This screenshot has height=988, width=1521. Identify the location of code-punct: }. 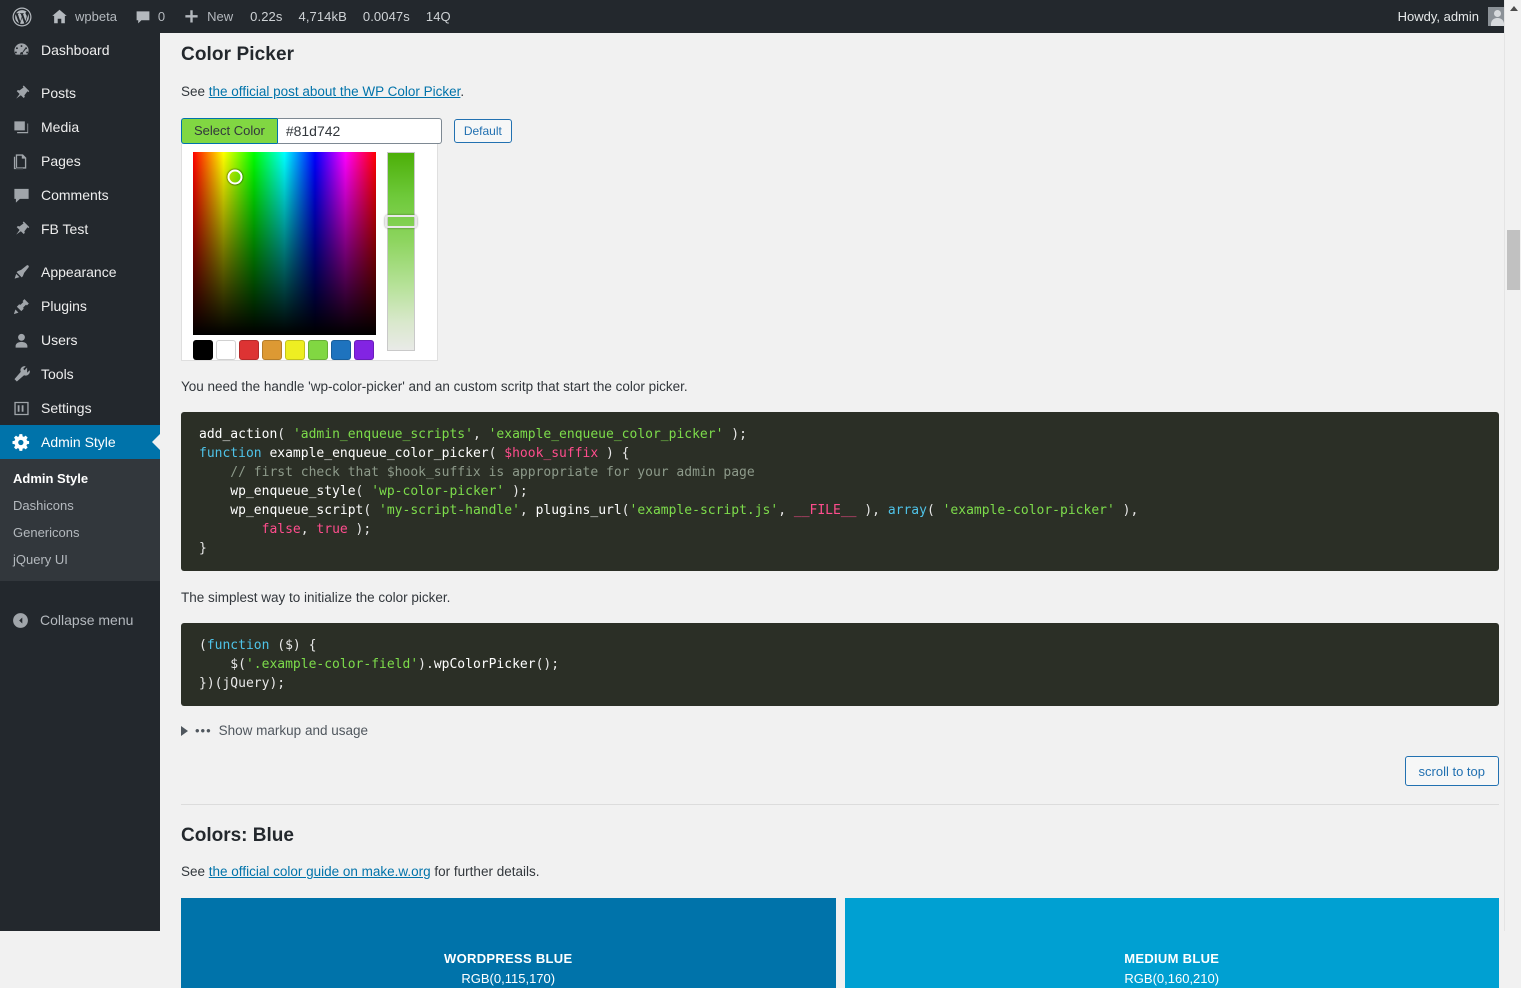
(203, 548).